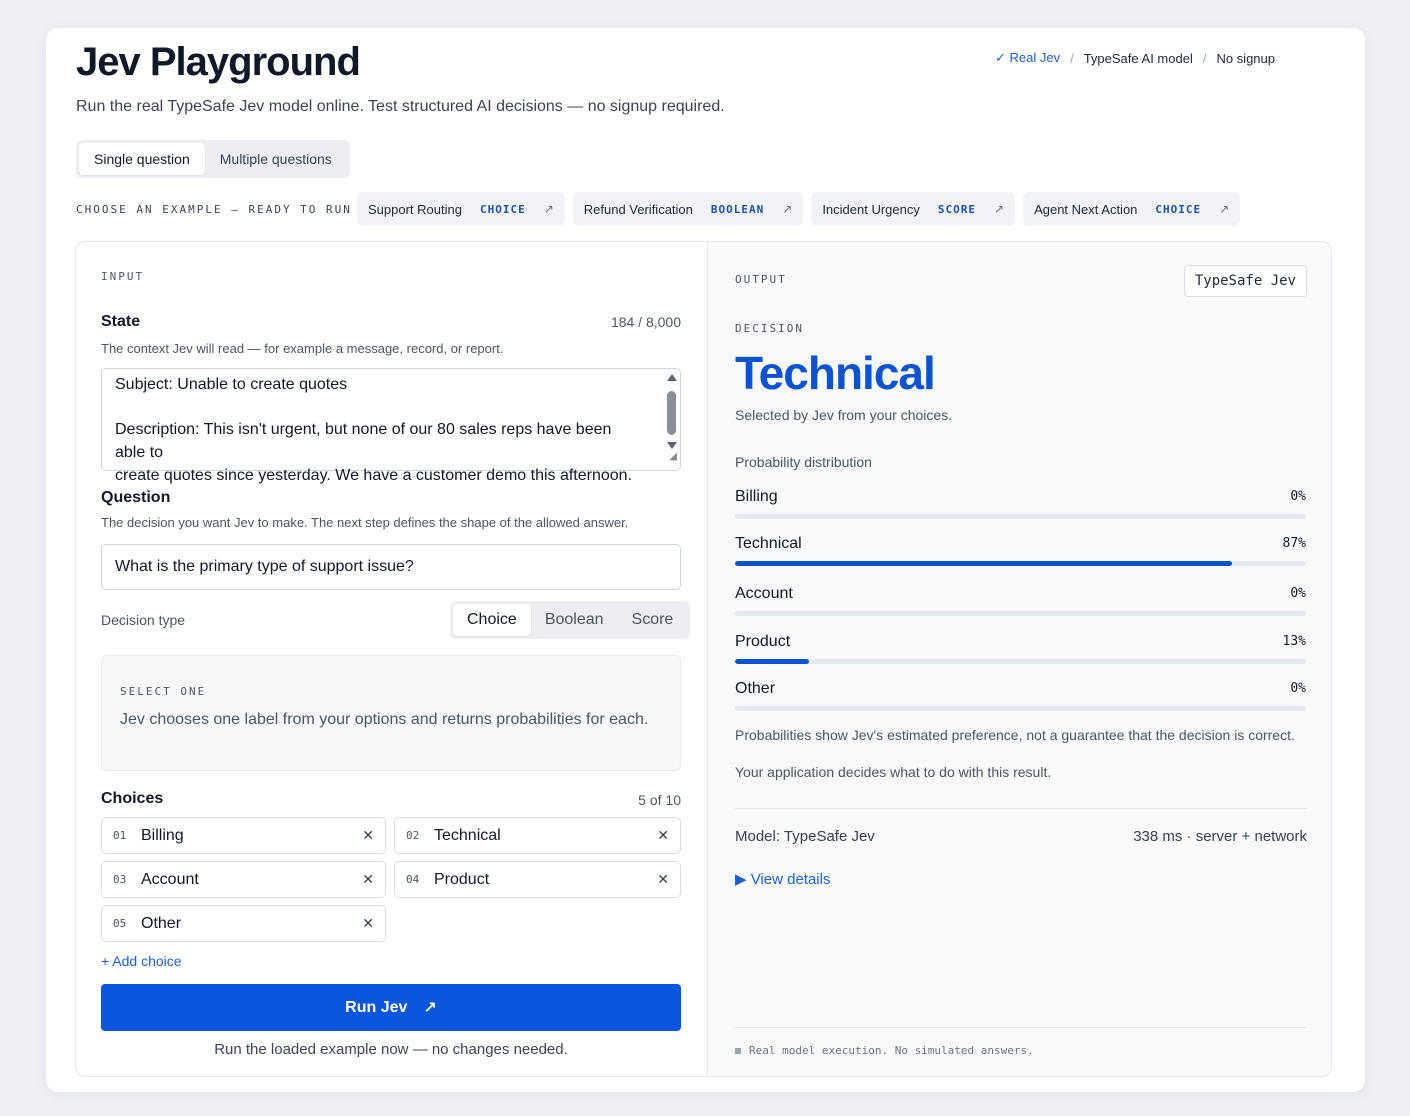 The image size is (1410, 1116). I want to click on example-name: Incident Urgency, so click(871, 209).